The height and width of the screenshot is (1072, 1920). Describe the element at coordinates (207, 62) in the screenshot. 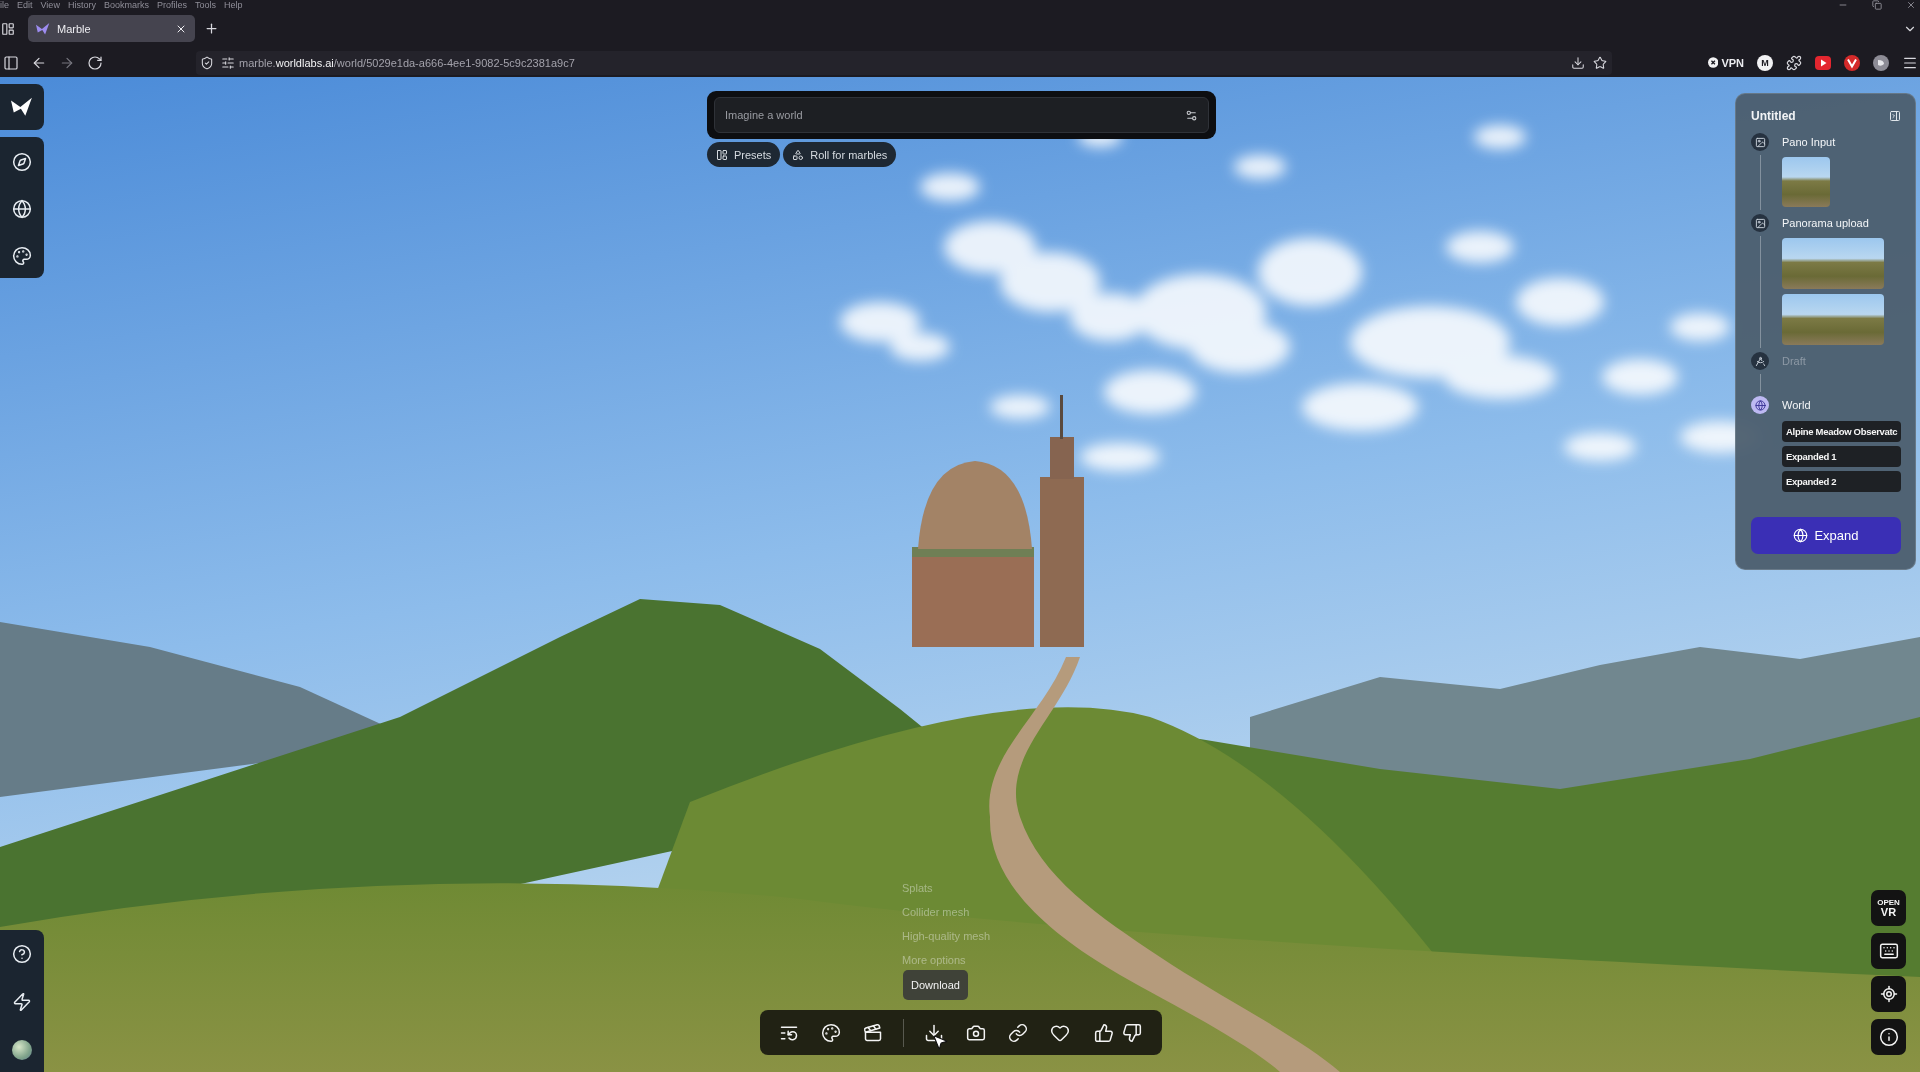

I see `shield-icon` at that location.